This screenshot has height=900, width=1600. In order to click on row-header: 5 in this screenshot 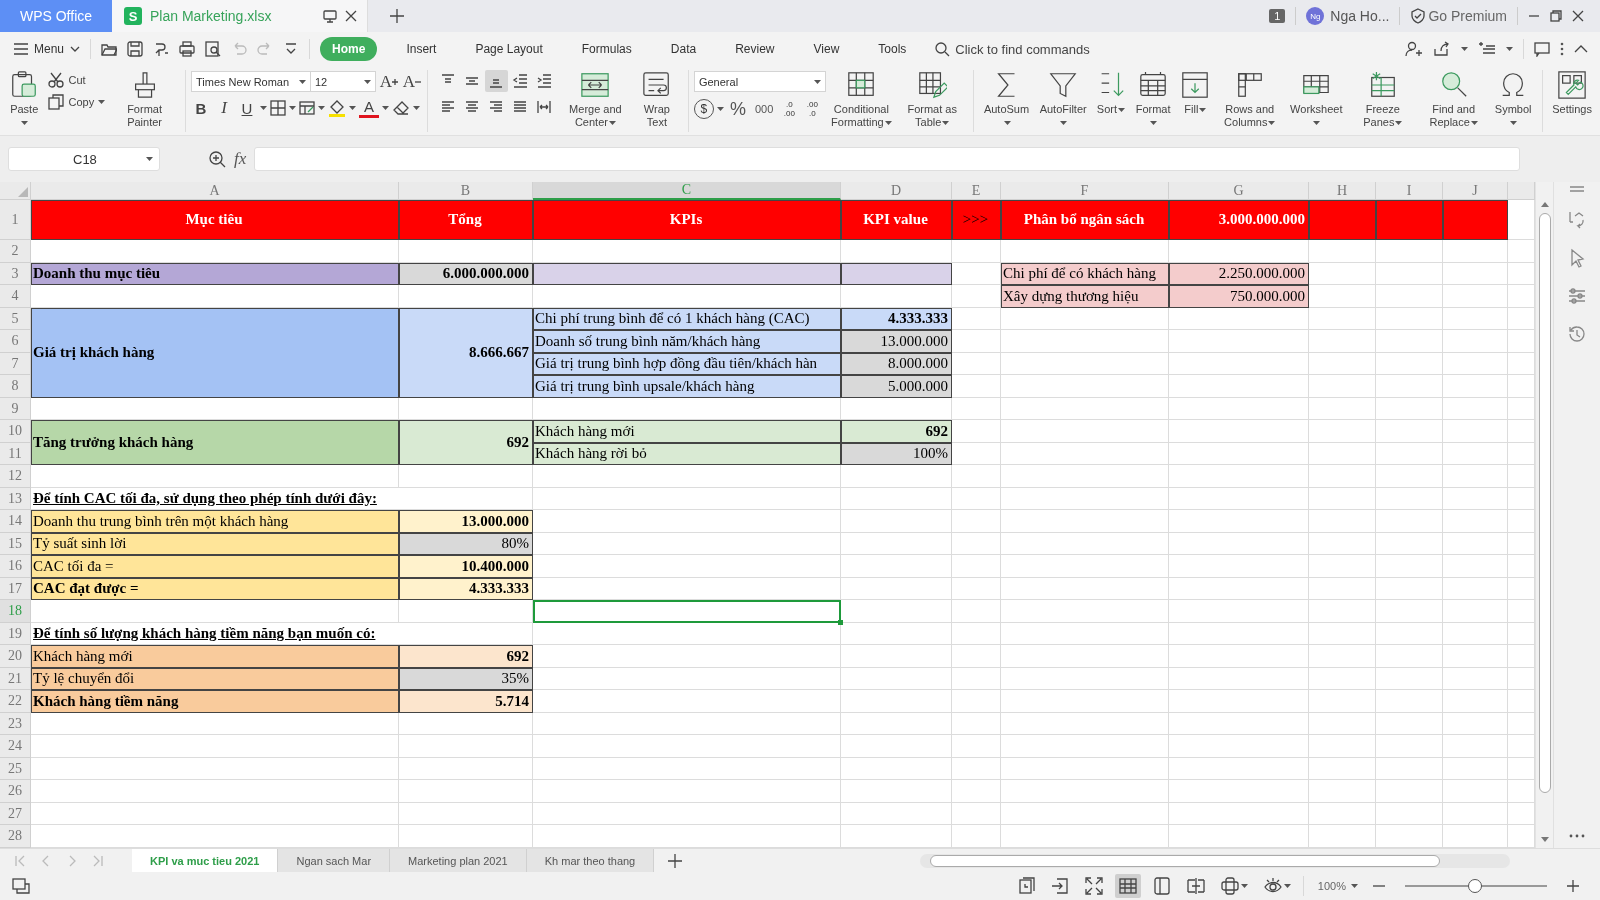, I will do `click(15, 319)`.